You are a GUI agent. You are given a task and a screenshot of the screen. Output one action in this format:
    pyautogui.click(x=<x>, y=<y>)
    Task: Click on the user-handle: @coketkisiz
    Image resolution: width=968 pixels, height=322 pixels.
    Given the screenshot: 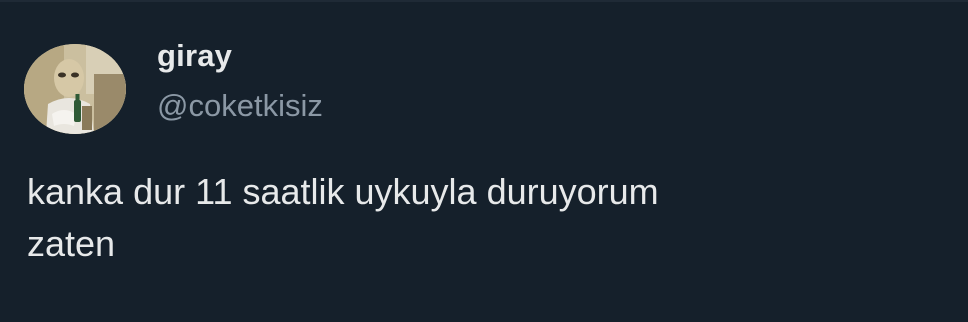 What is the action you would take?
    pyautogui.click(x=240, y=105)
    